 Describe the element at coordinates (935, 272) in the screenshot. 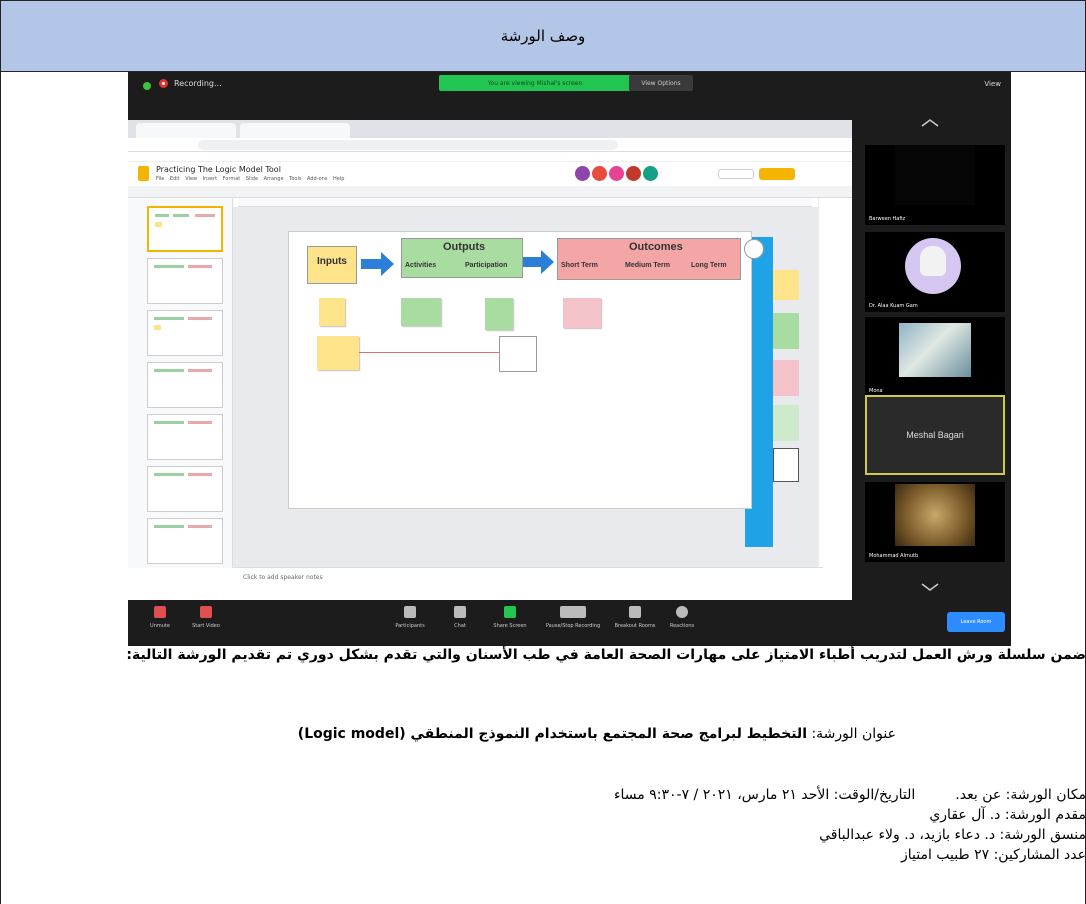

I see `participant-tile: Dr. Alaa Kuam Gam` at that location.